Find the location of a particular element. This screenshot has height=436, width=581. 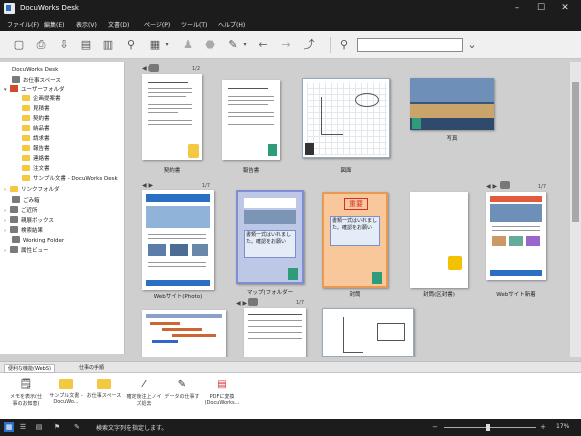

zoom-in-icon: + is located at coordinates (543, 427).